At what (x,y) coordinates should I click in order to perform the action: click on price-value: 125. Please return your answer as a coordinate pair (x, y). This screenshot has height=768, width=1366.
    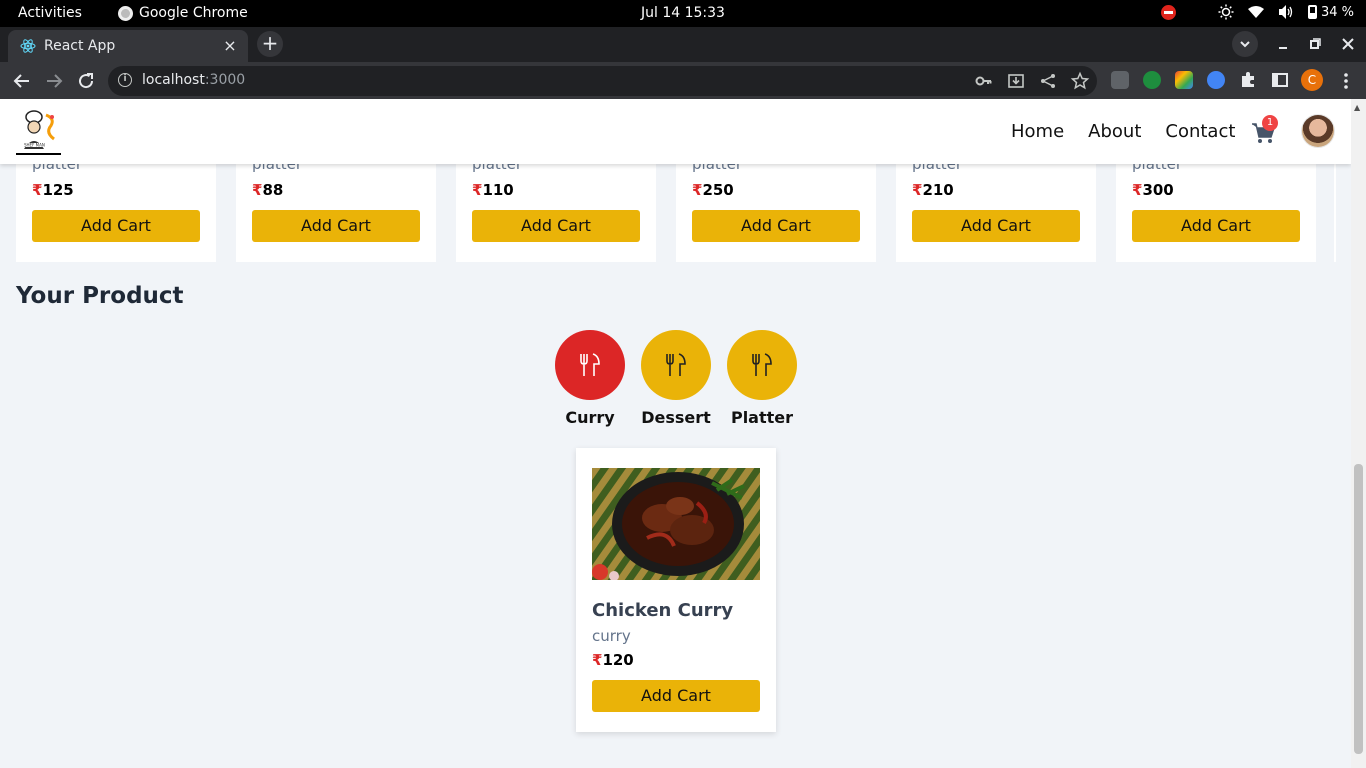
    Looking at the image, I should click on (58, 190).